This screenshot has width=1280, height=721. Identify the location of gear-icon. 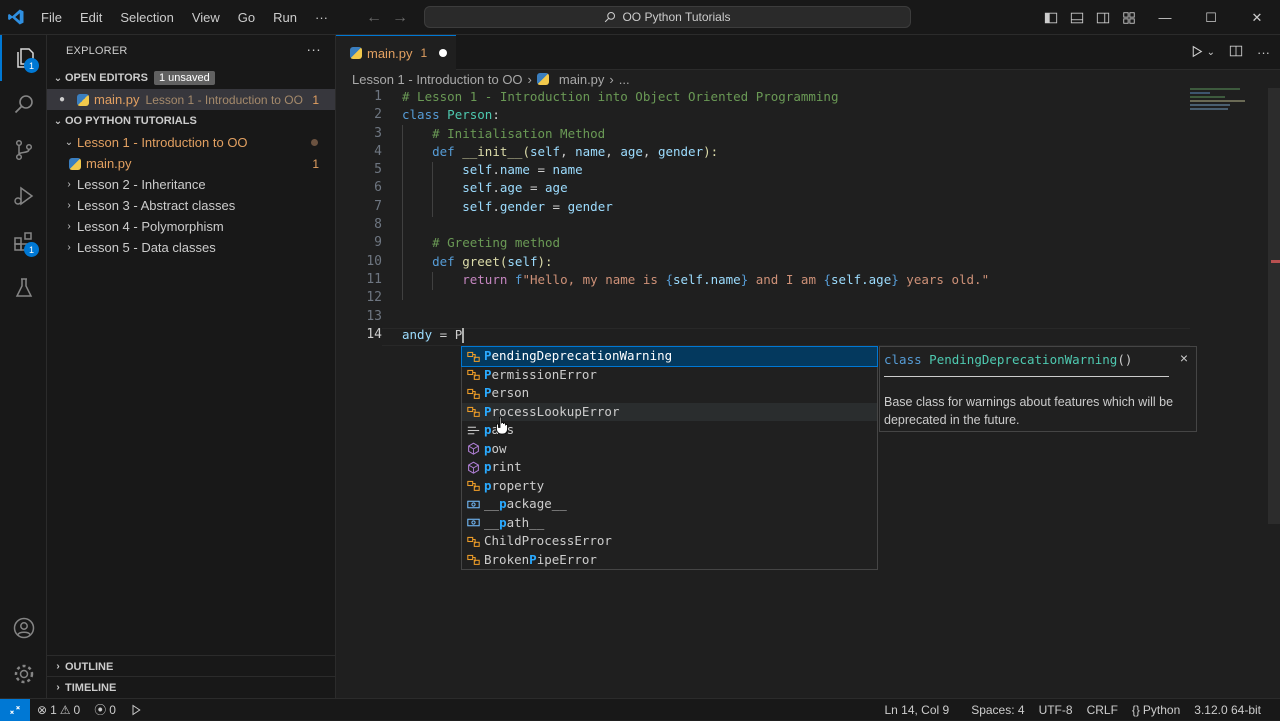
(23, 674).